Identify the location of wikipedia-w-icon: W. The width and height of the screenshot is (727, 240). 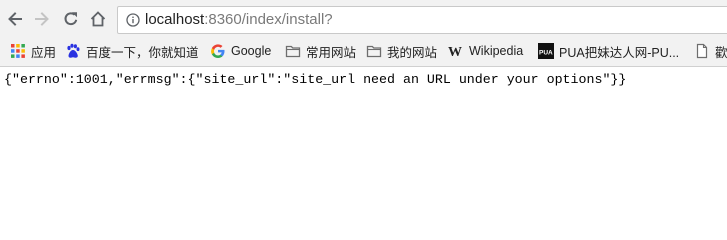
(455, 52).